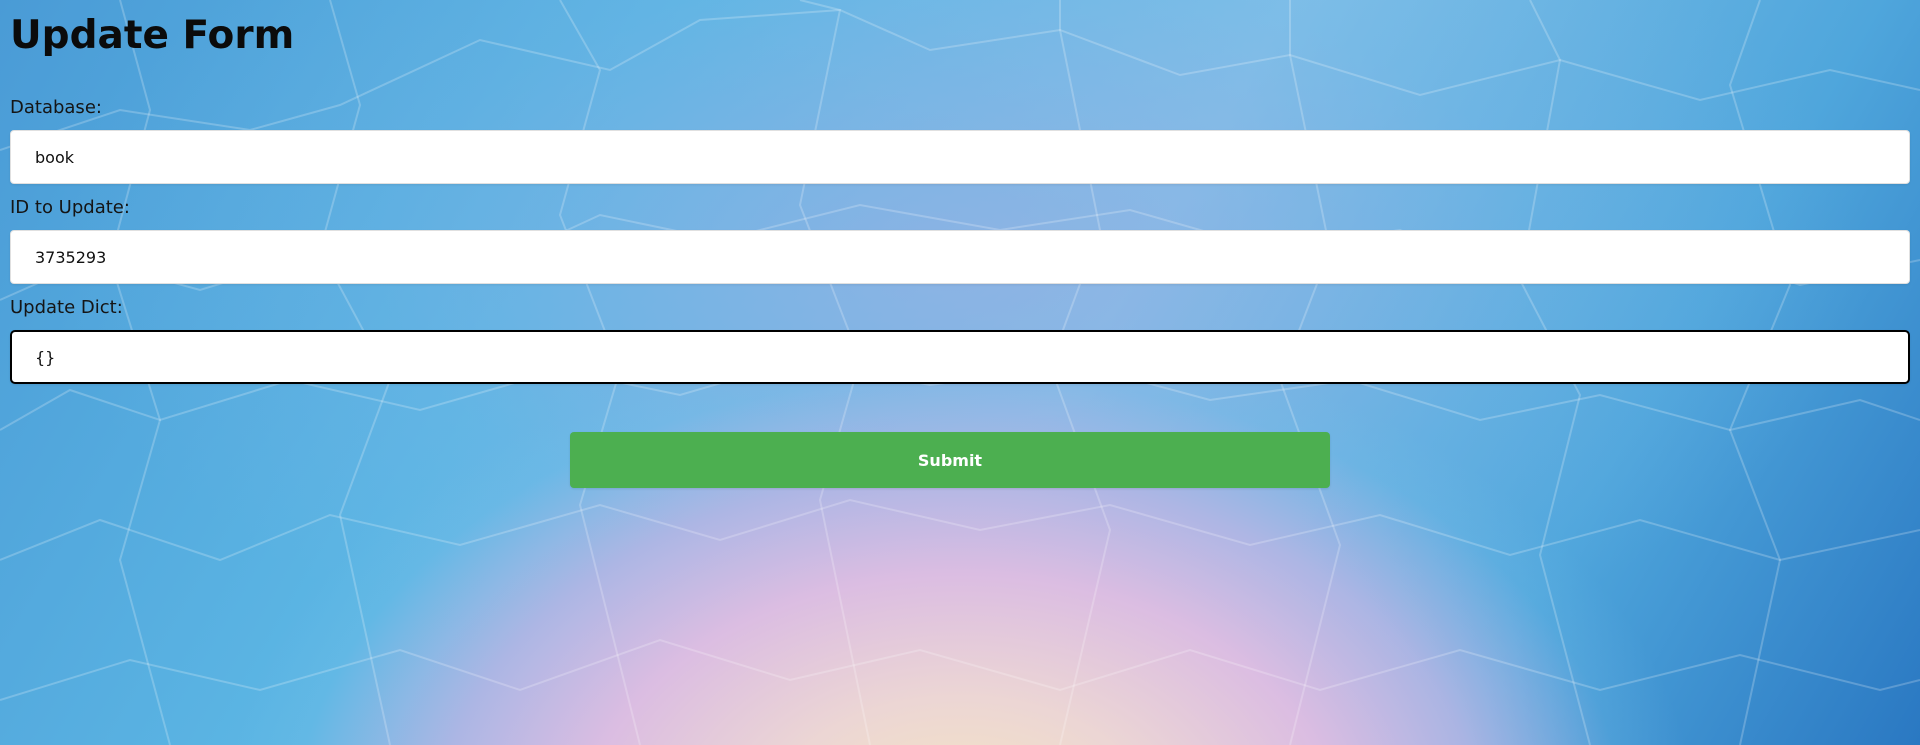 This screenshot has width=1920, height=745. What do you see at coordinates (152, 35) in the screenshot?
I see `page-title: Update Form` at bounding box center [152, 35].